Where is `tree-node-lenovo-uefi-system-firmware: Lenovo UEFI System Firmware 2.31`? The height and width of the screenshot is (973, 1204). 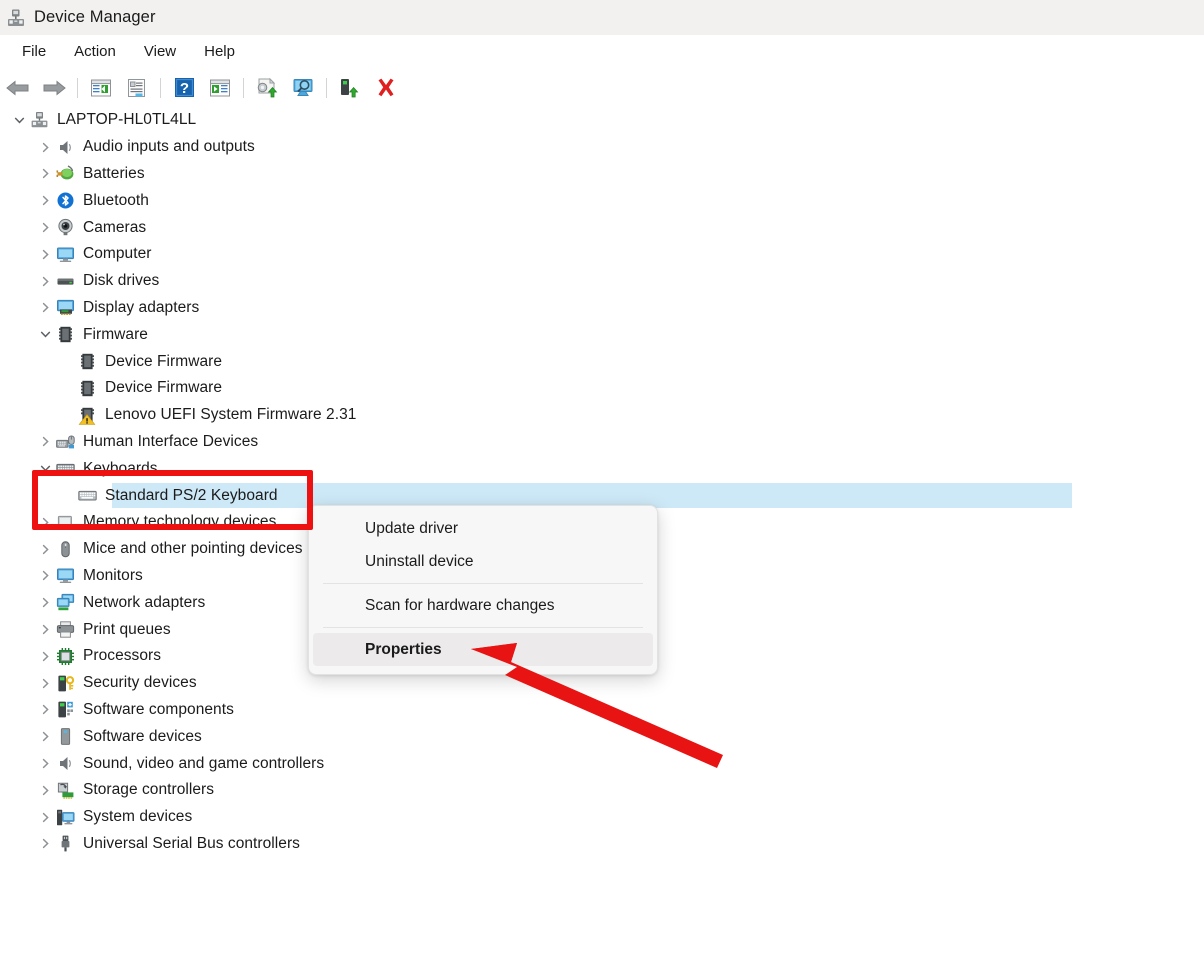 tree-node-lenovo-uefi-system-firmware: Lenovo UEFI System Firmware 2.31 is located at coordinates (602, 415).